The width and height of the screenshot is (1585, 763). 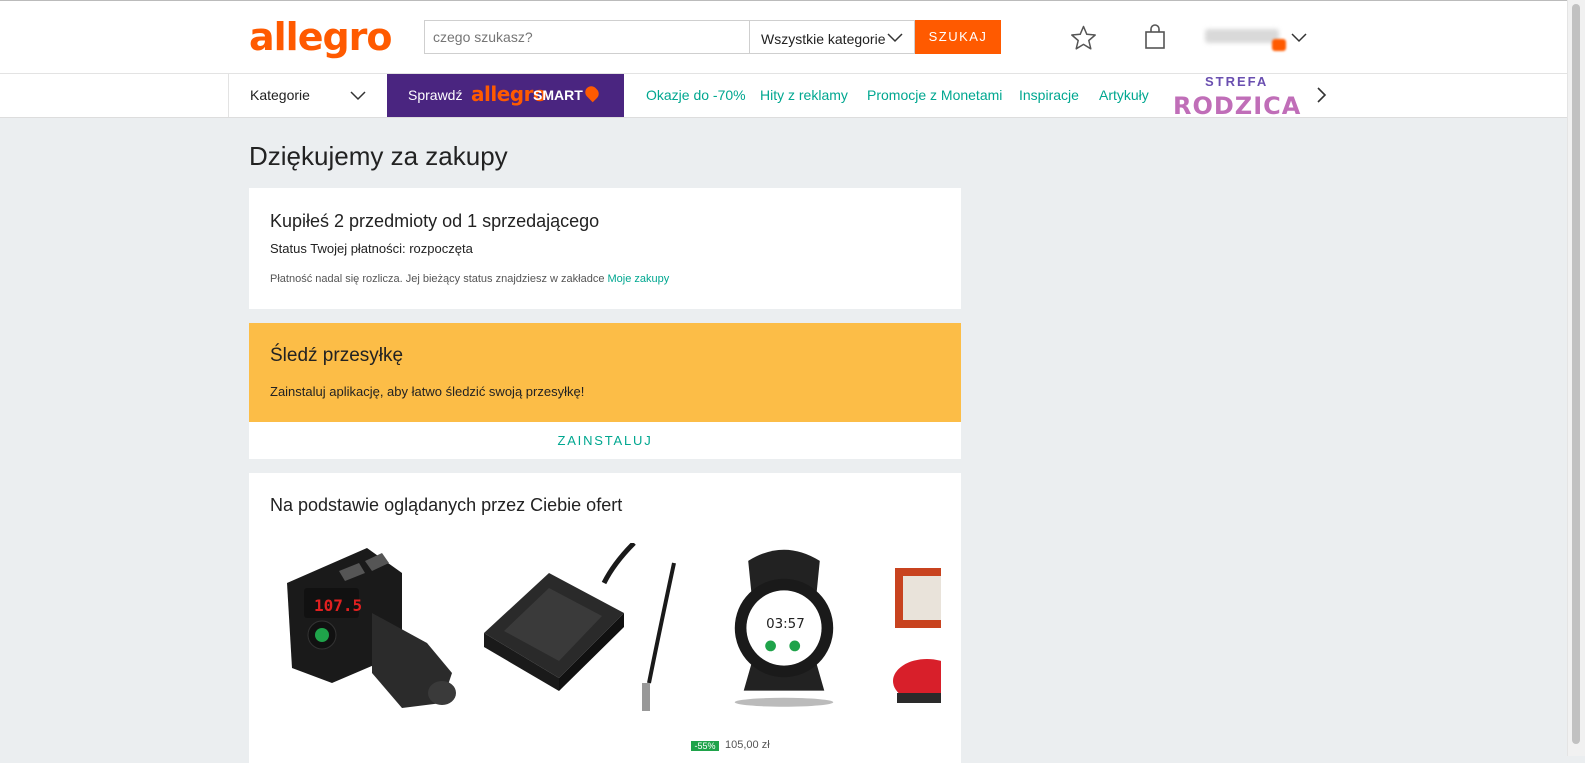 What do you see at coordinates (321, 37) in the screenshot?
I see `allegro-logo: allegro` at bounding box center [321, 37].